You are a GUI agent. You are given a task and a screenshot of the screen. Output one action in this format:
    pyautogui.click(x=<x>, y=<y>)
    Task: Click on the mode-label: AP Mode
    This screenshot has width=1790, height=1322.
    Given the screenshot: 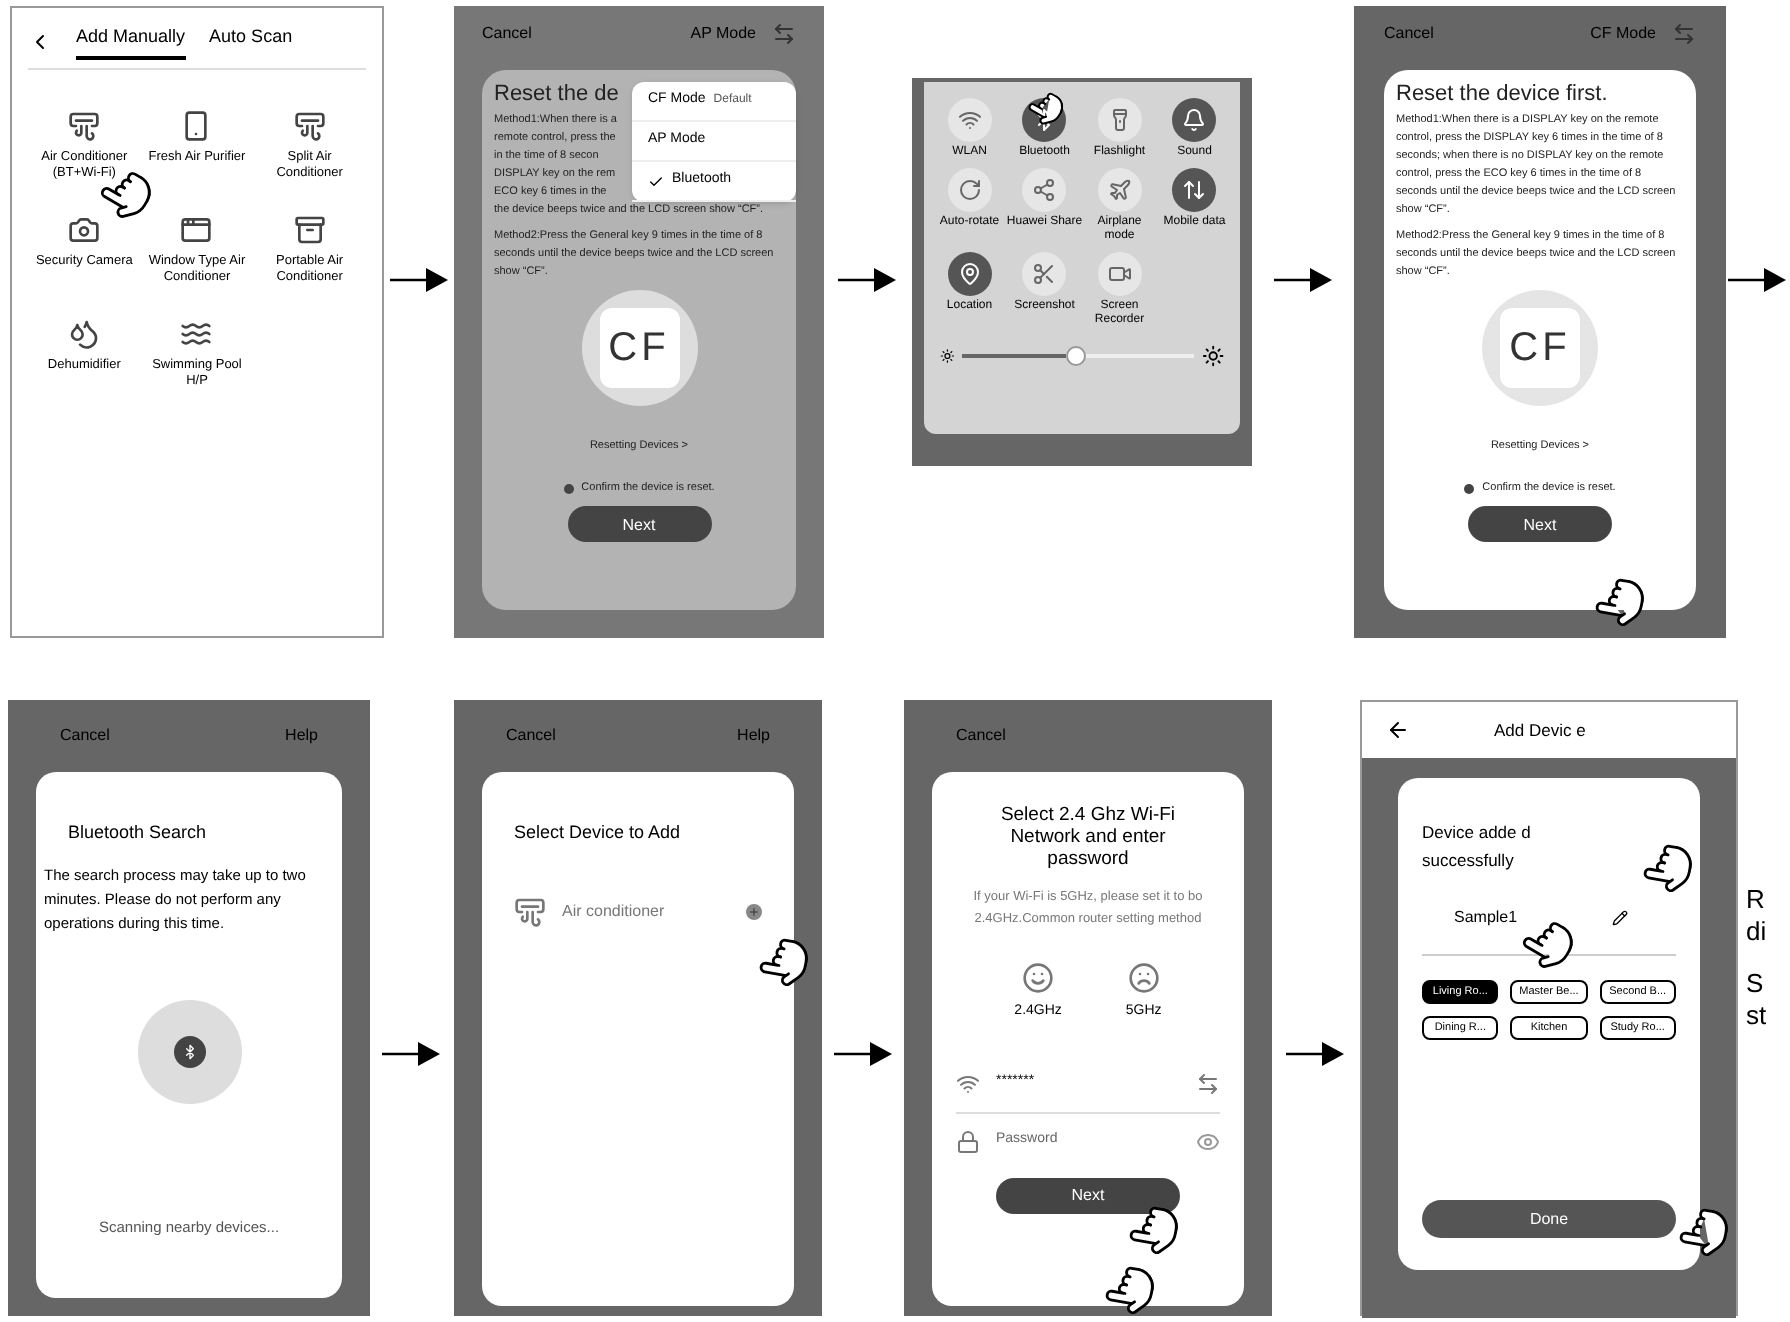 What is the action you would take?
    pyautogui.click(x=723, y=34)
    